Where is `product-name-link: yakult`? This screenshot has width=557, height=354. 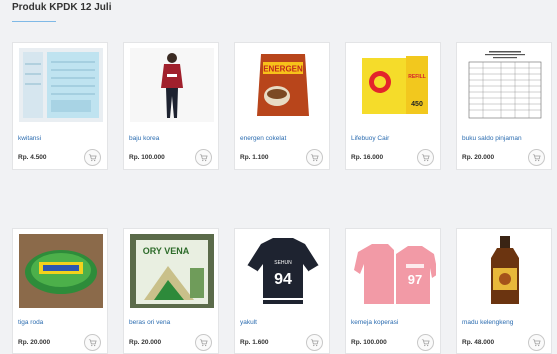
product-name-link: yakult is located at coordinates (248, 322).